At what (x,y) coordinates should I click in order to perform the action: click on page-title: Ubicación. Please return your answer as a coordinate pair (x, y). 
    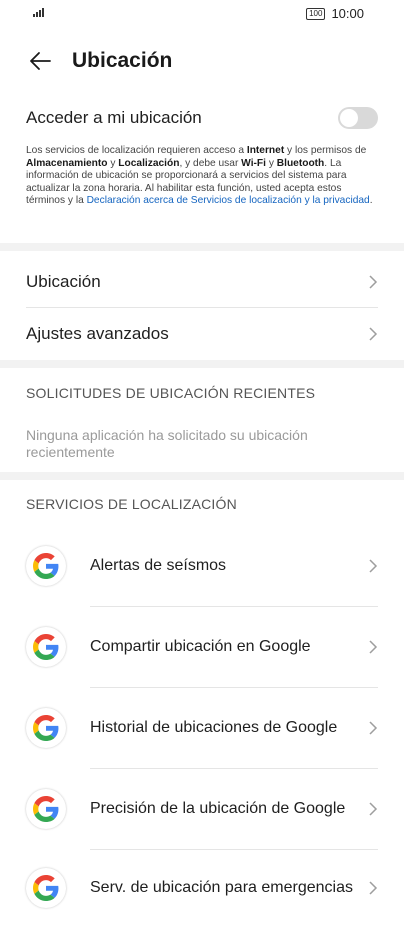
    Looking at the image, I should click on (122, 60).